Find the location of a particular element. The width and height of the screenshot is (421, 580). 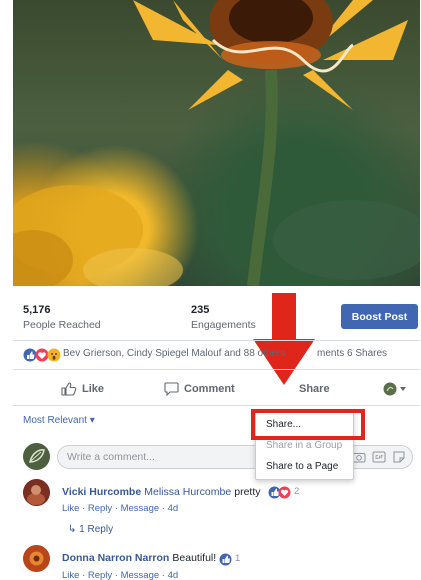

like-label: Like is located at coordinates (93, 389).